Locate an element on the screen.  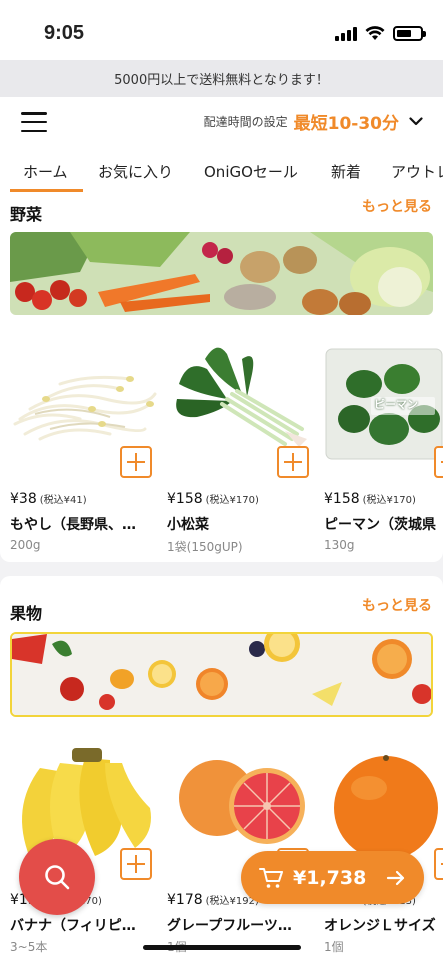
product-quantity: 3~5本 is located at coordinates (29, 947).